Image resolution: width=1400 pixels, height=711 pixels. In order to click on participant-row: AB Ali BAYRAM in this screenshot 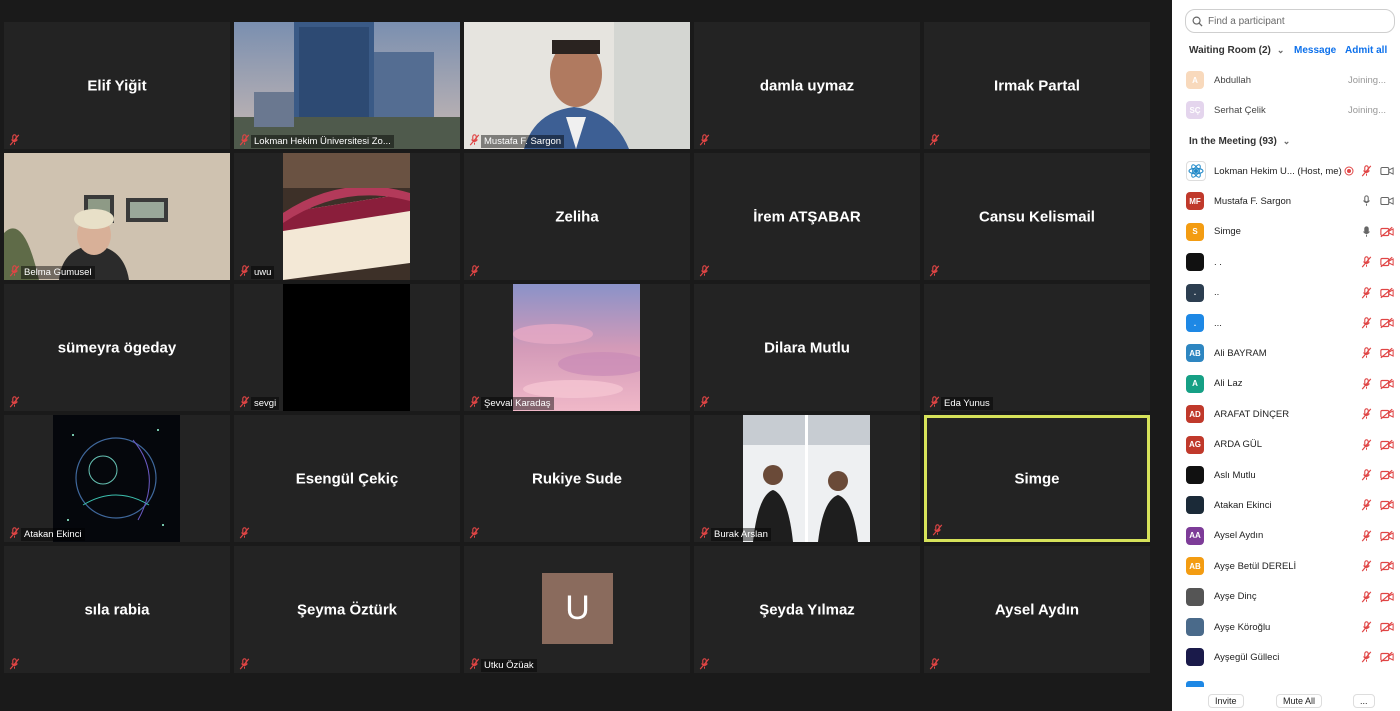, I will do `click(1286, 353)`.